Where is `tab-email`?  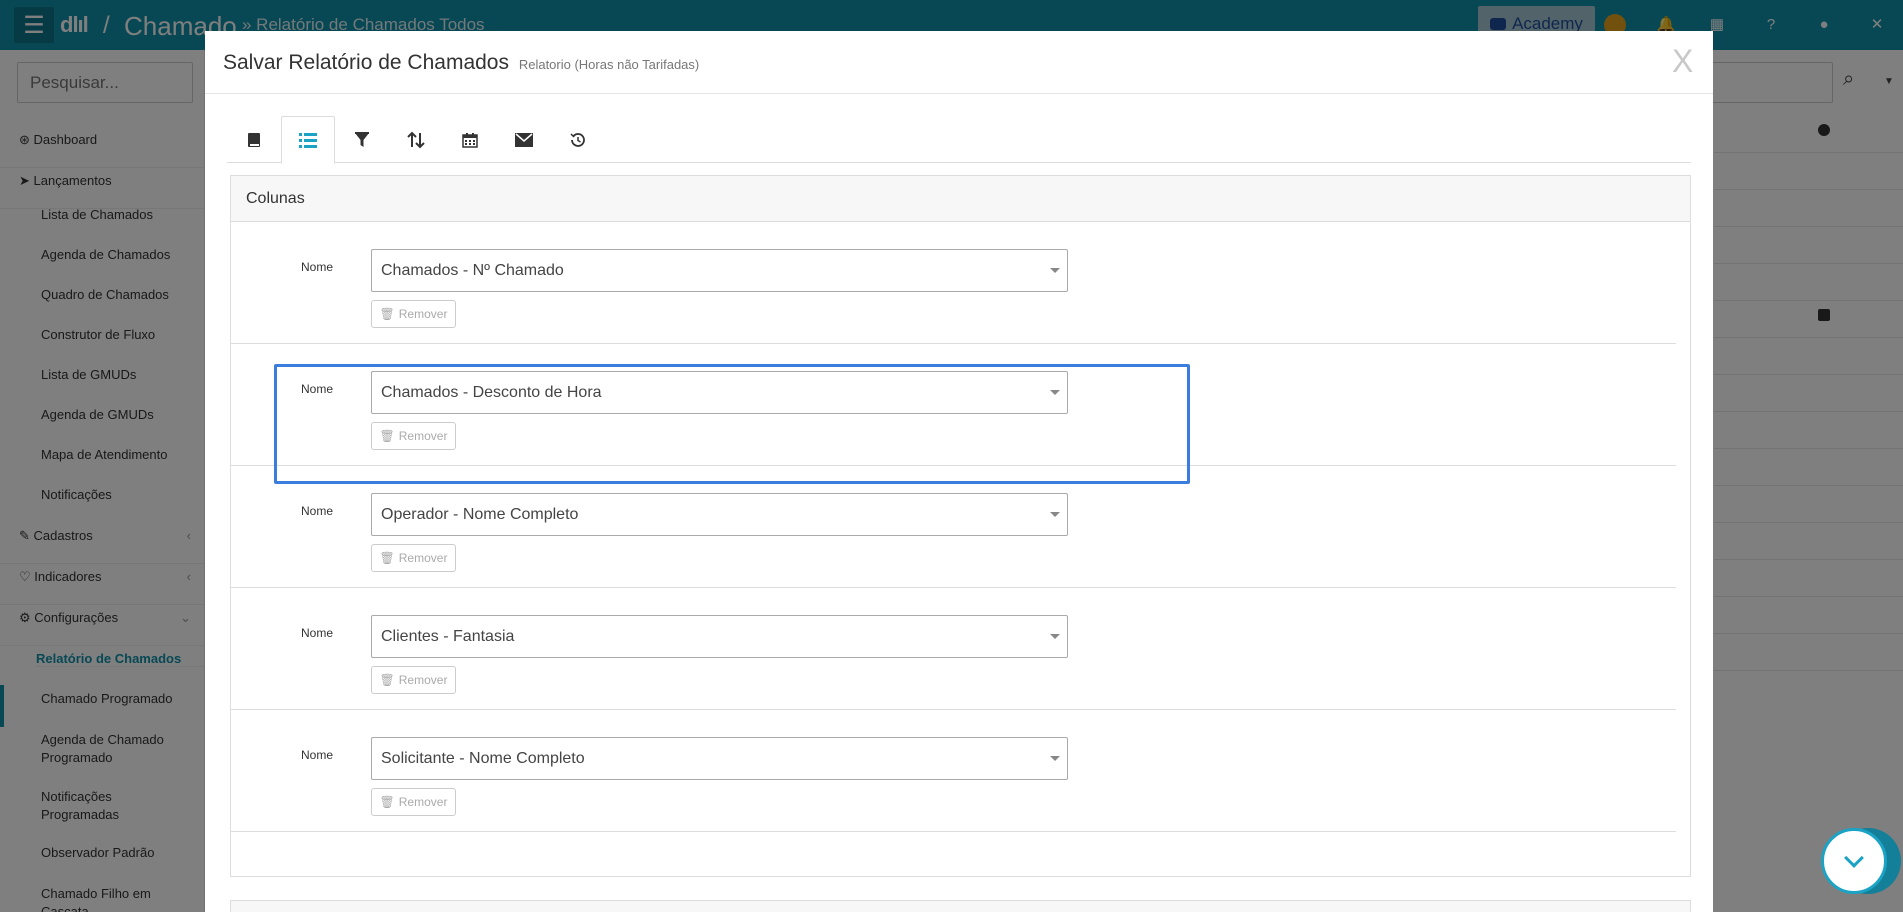
tab-email is located at coordinates (524, 139).